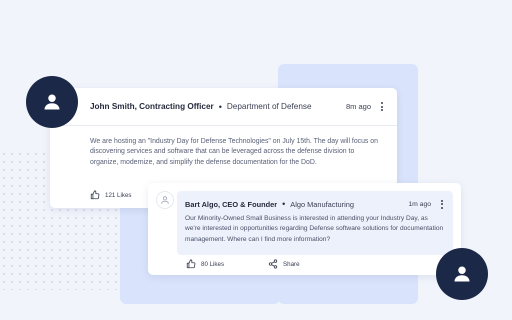 The width and height of the screenshot is (512, 320). Describe the element at coordinates (152, 106) in the screenshot. I see `post-author: John Smith, Contracting Officer` at that location.